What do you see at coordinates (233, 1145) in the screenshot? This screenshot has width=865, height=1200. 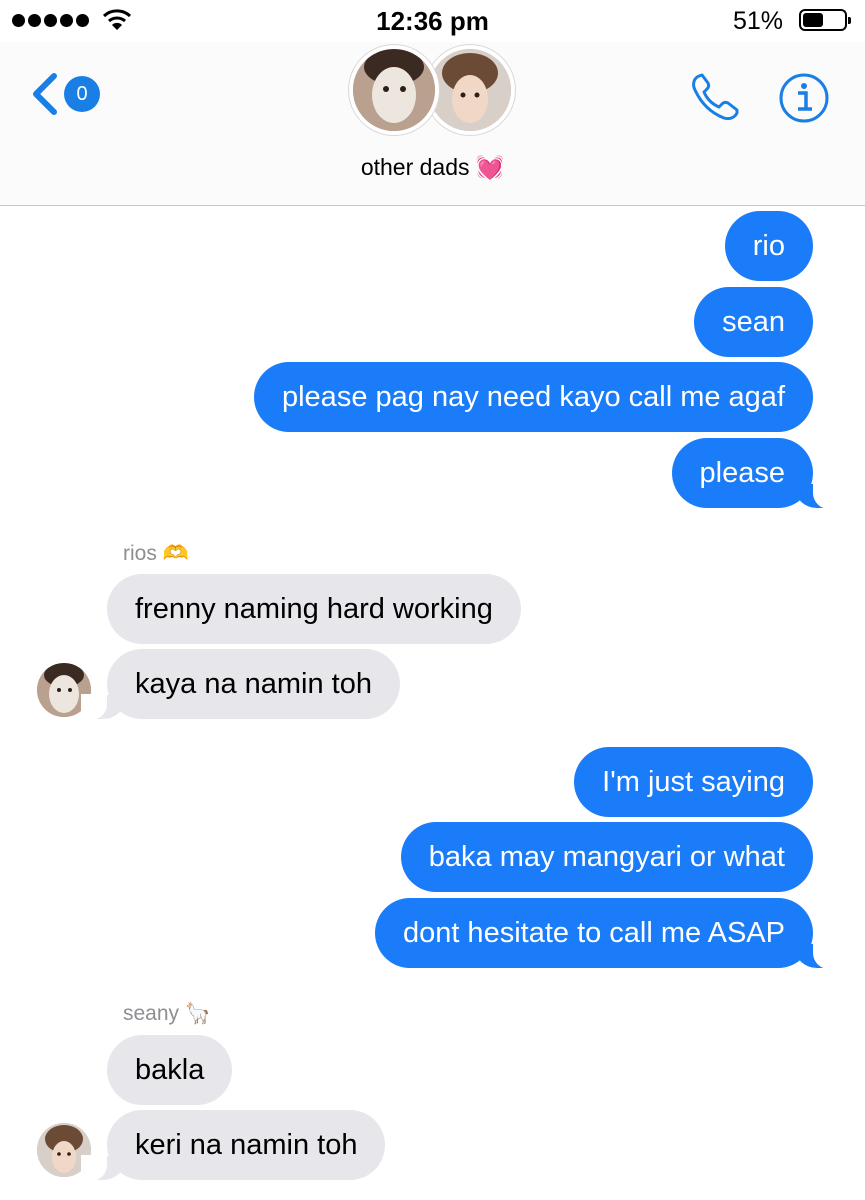 I see `incoming-message: keri na namin toh` at bounding box center [233, 1145].